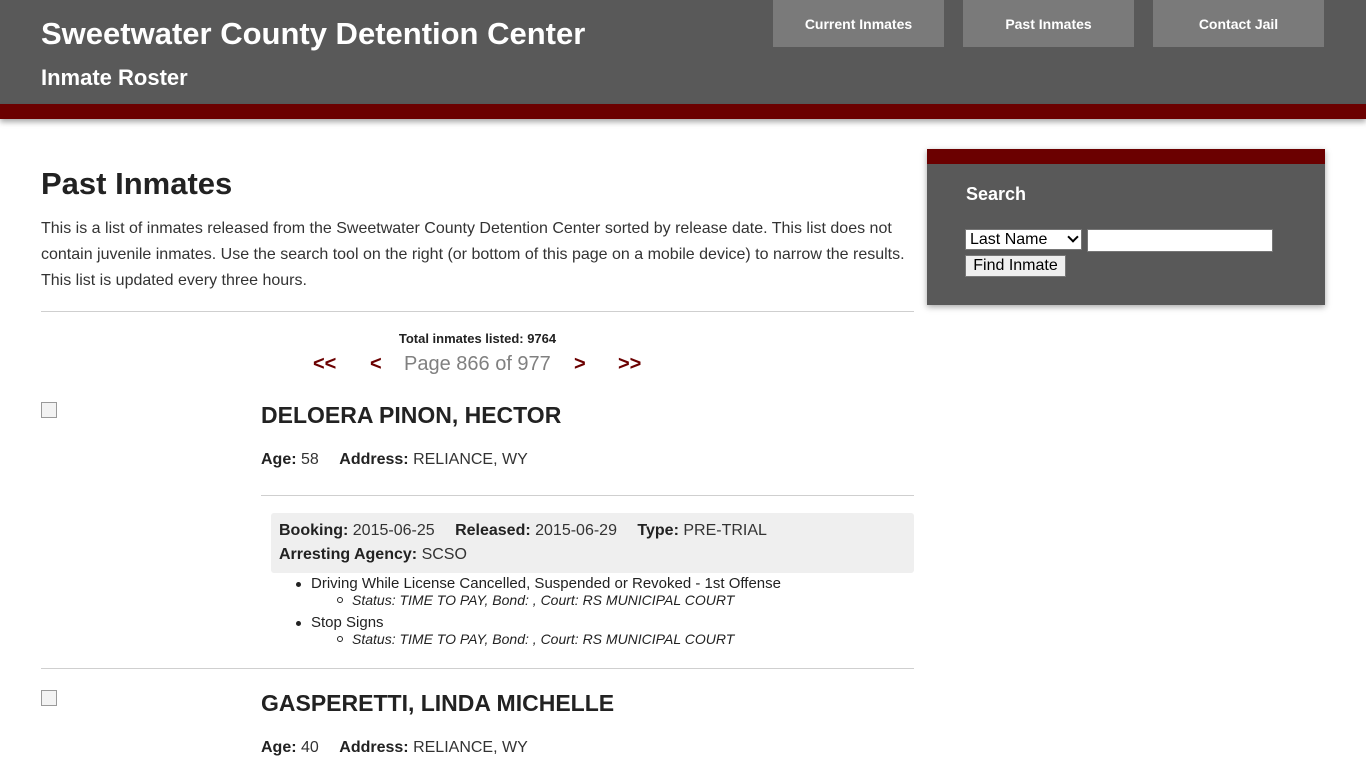 This screenshot has width=1366, height=768. Describe the element at coordinates (313, 33) in the screenshot. I see `site-title: Sweetwater County Detention Center` at that location.